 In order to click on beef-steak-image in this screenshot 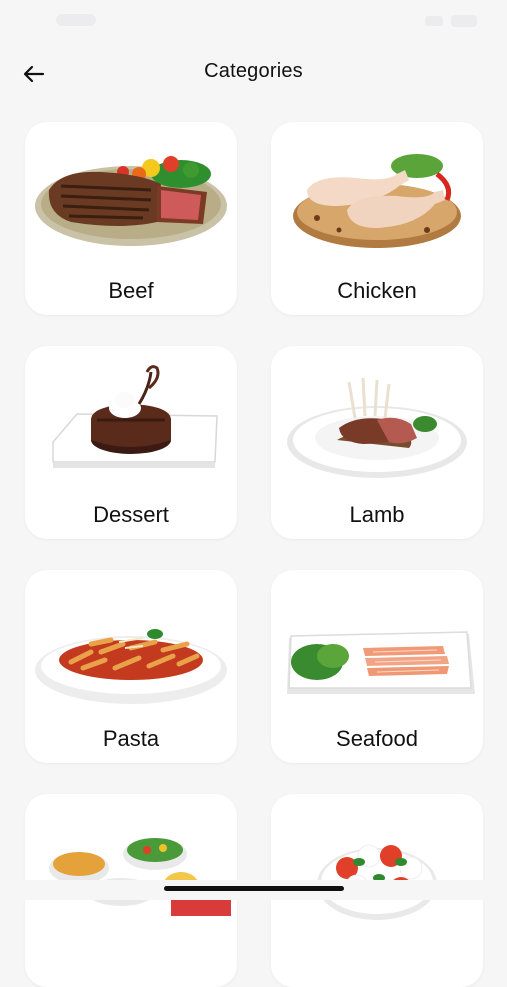, I will do `click(131, 201)`.